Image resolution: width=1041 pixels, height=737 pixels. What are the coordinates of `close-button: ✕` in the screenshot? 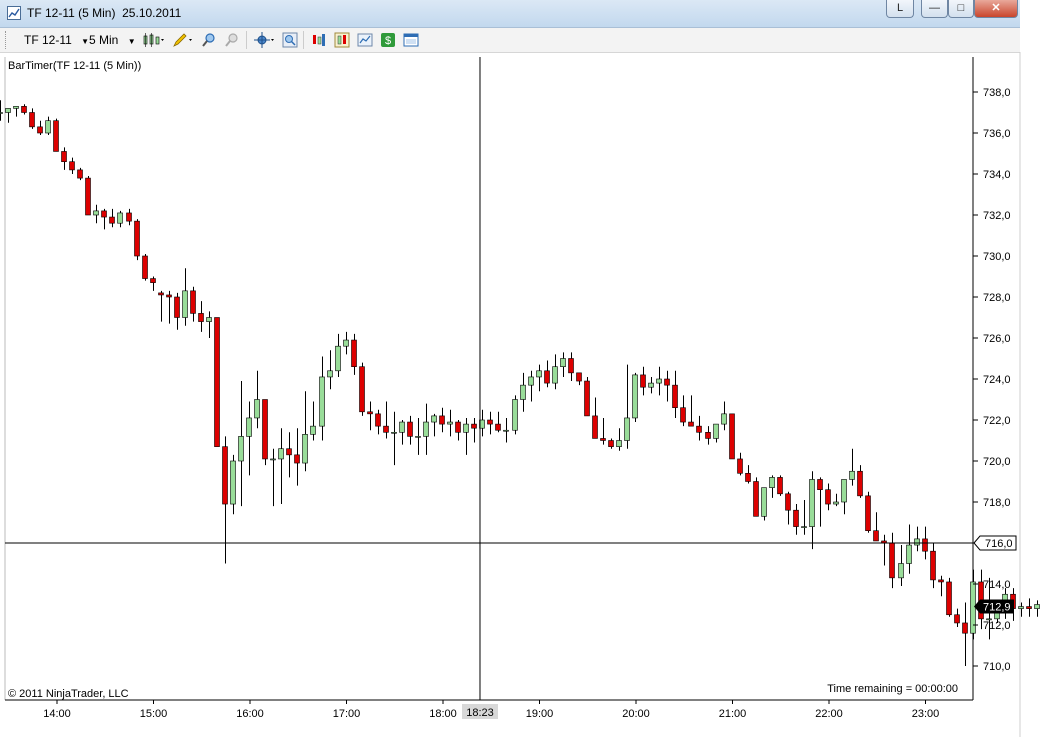 It's located at (996, 9).